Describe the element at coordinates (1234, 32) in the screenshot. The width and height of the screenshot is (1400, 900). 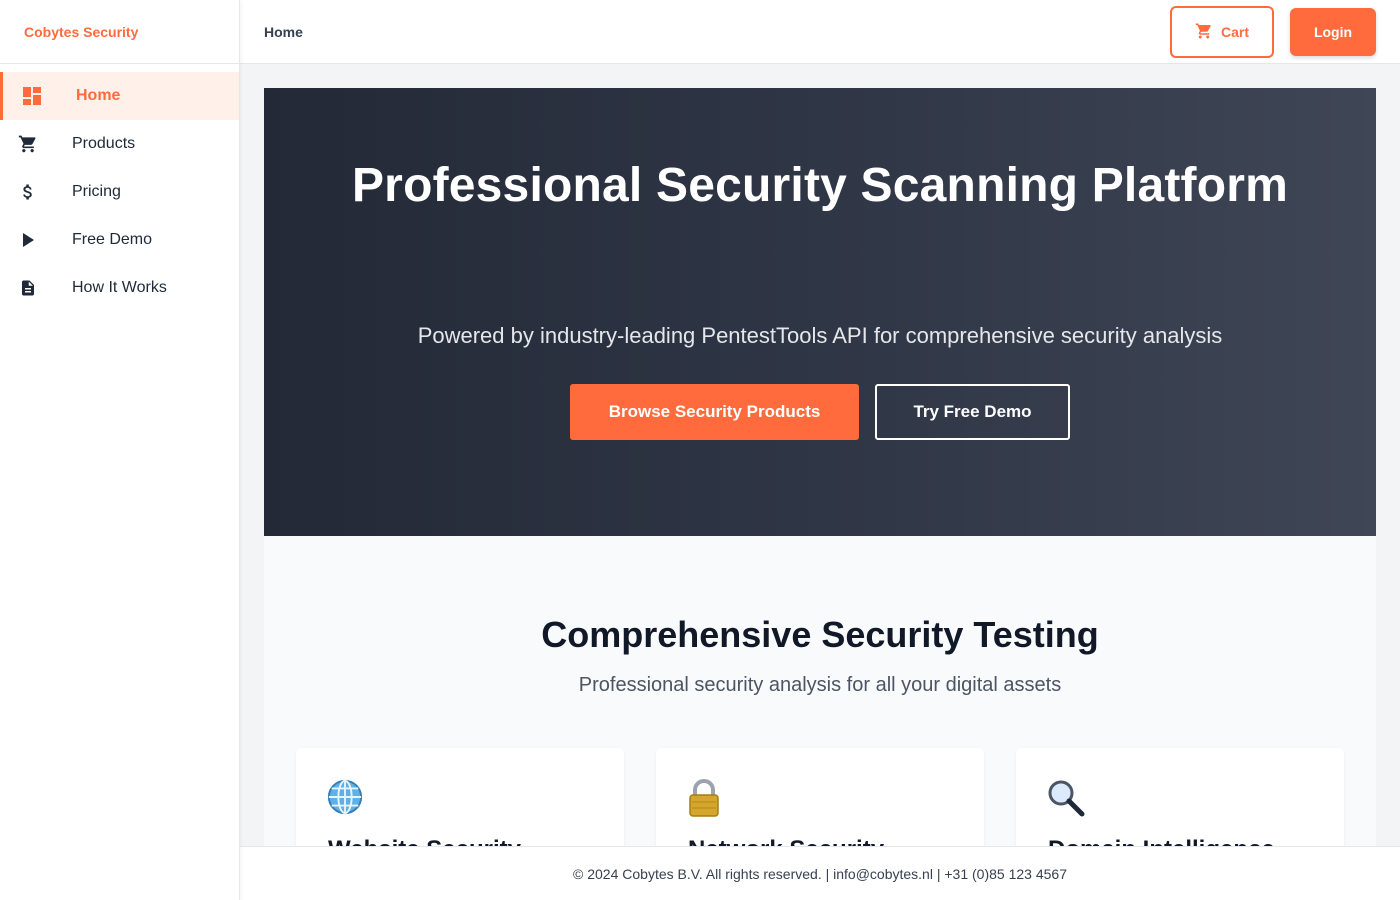
I see `cart-label: Cart` at that location.